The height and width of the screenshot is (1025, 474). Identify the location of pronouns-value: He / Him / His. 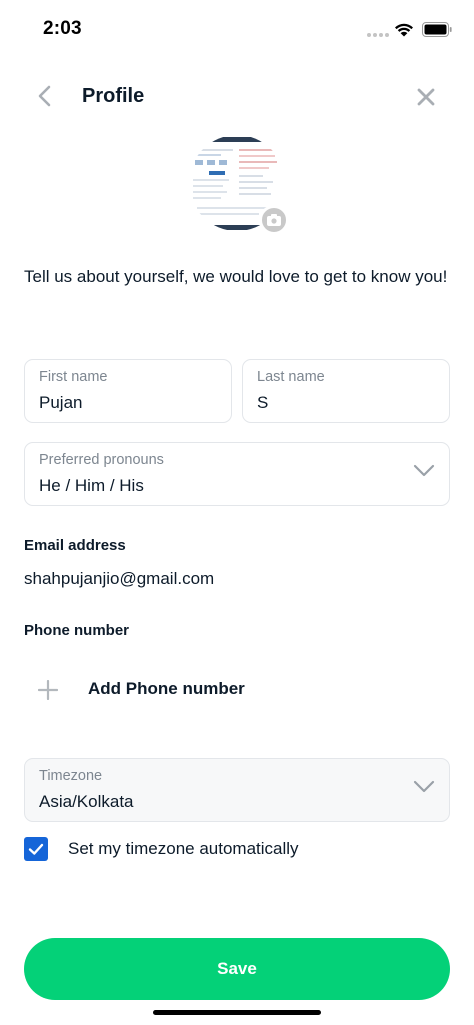
(91, 485).